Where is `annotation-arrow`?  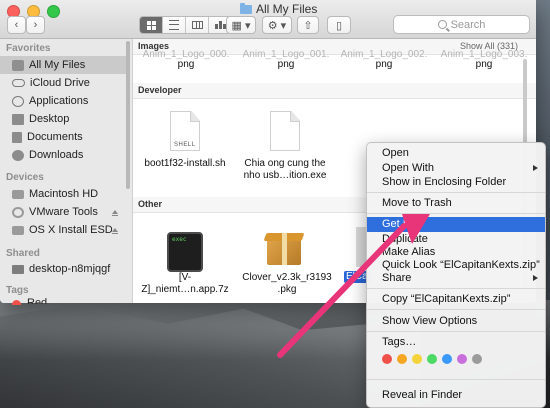
annotation-arrow is located at coordinates (353, 286).